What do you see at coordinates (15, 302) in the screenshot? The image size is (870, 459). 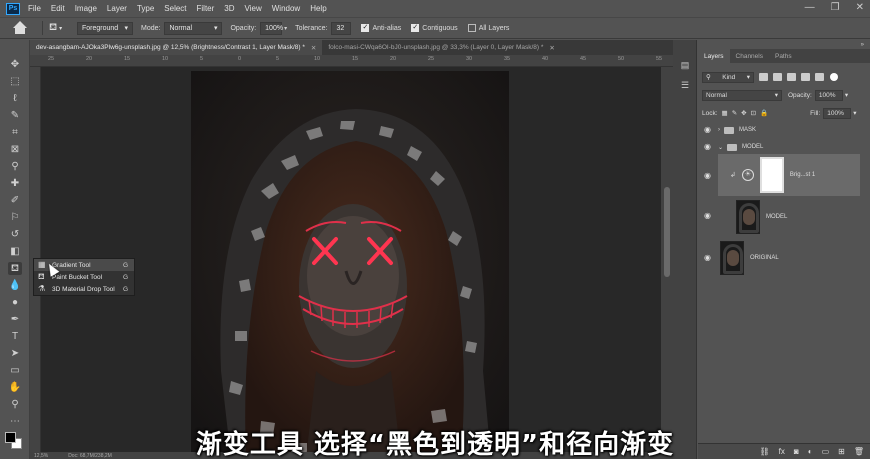 I see `dodge-tool-icon: ●` at bounding box center [15, 302].